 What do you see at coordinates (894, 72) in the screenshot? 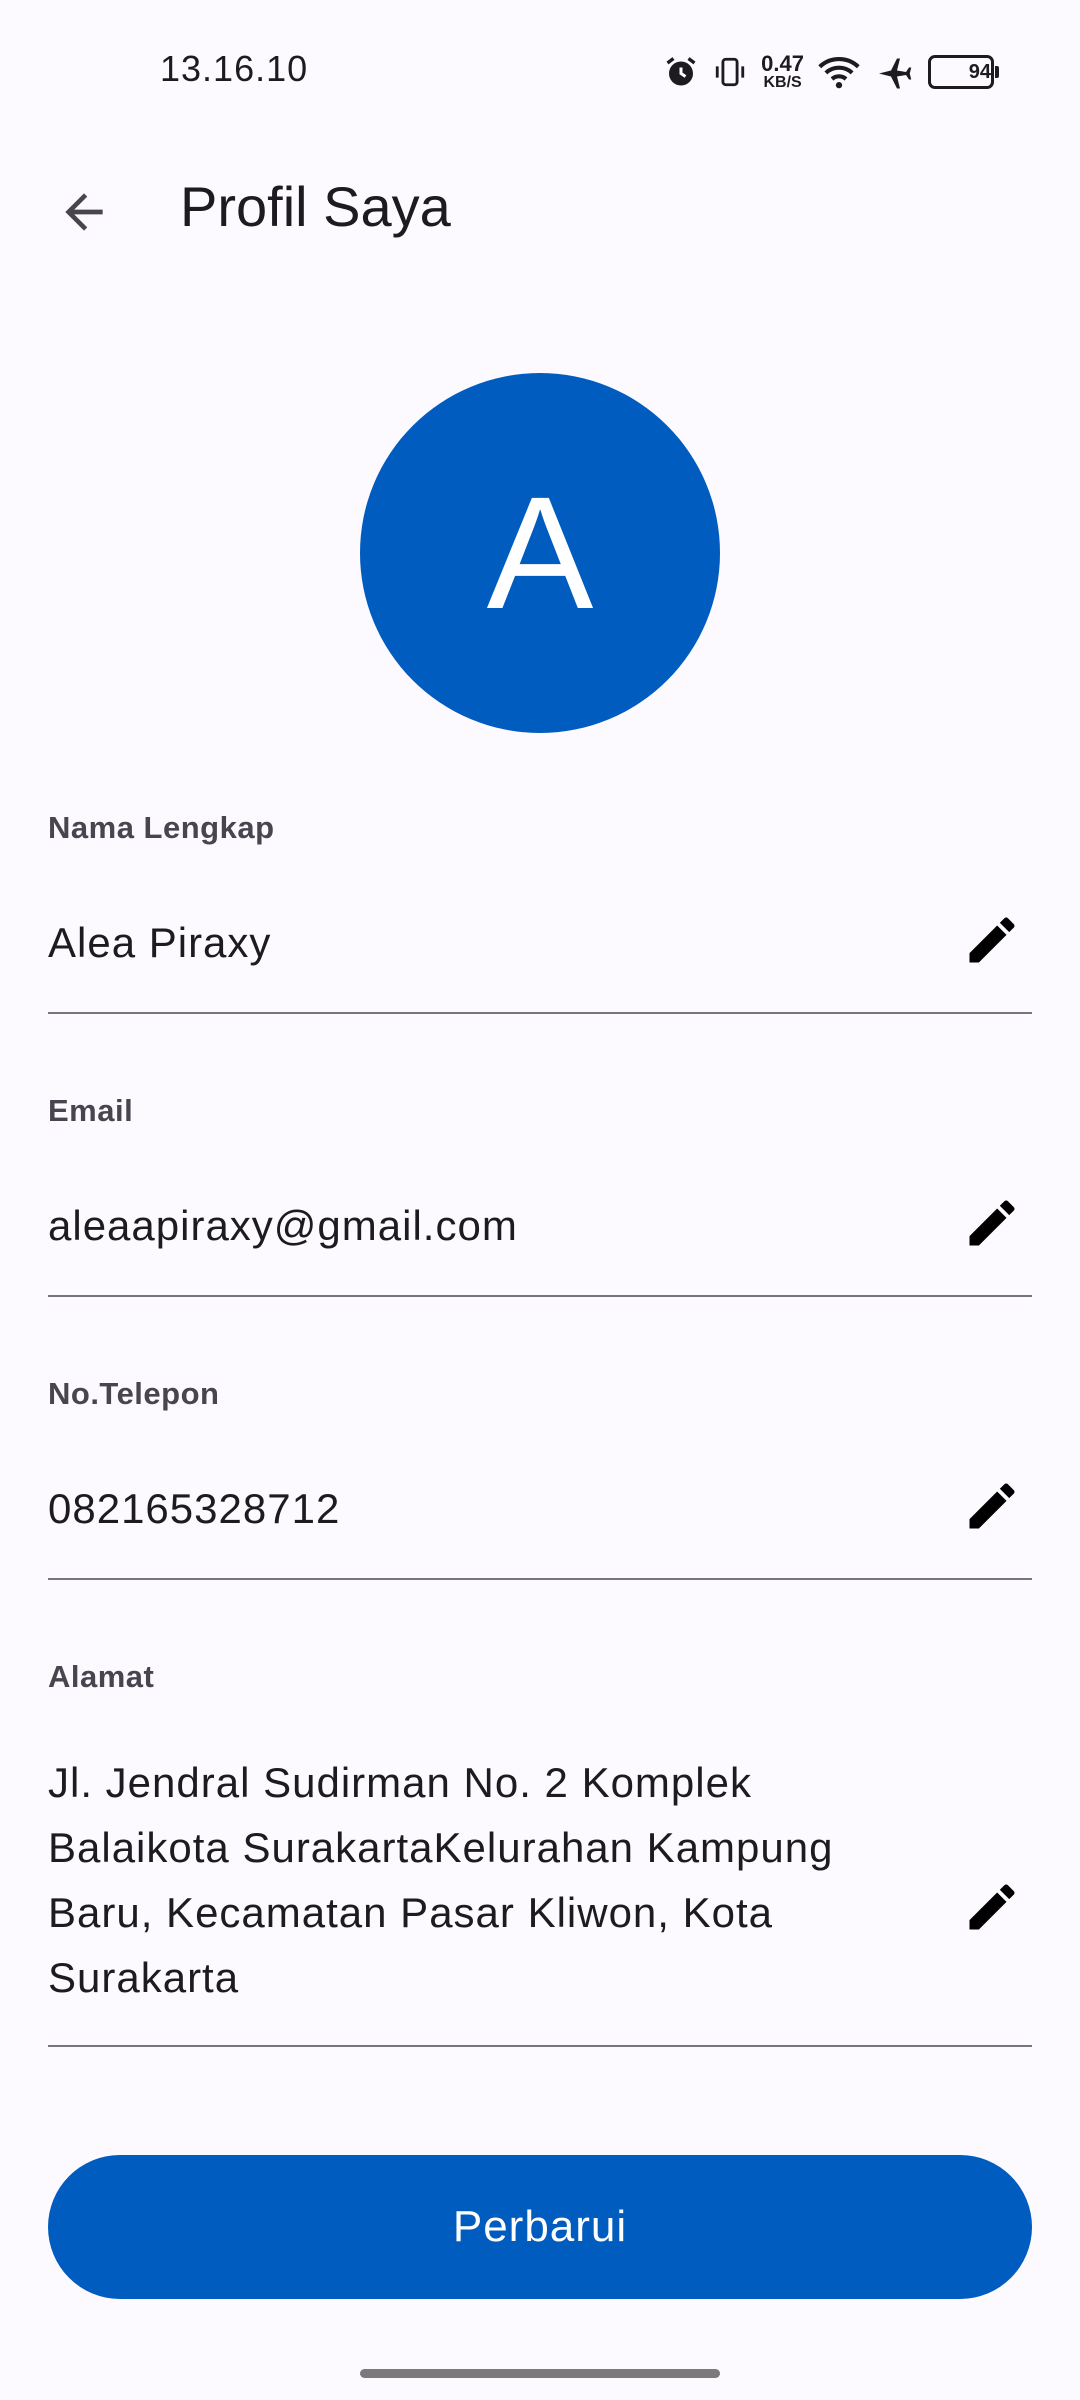
I see `airplane-icon` at bounding box center [894, 72].